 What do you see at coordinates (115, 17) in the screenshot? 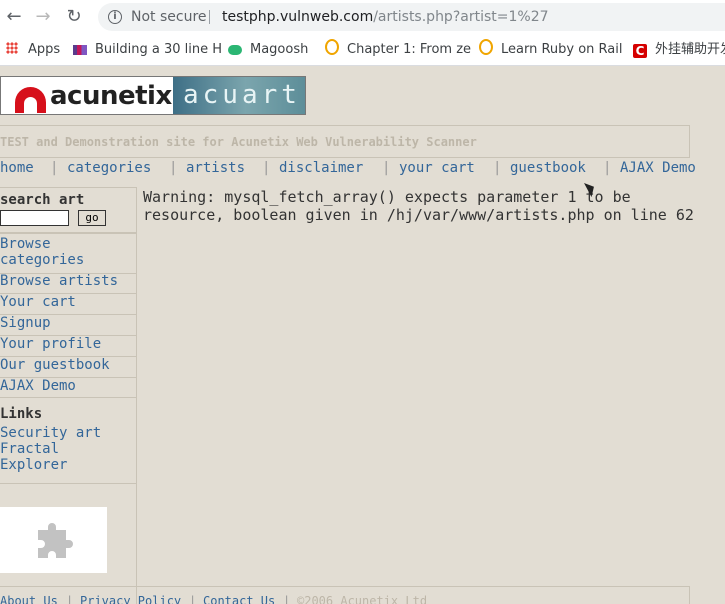
I see `info-icon: i` at bounding box center [115, 17].